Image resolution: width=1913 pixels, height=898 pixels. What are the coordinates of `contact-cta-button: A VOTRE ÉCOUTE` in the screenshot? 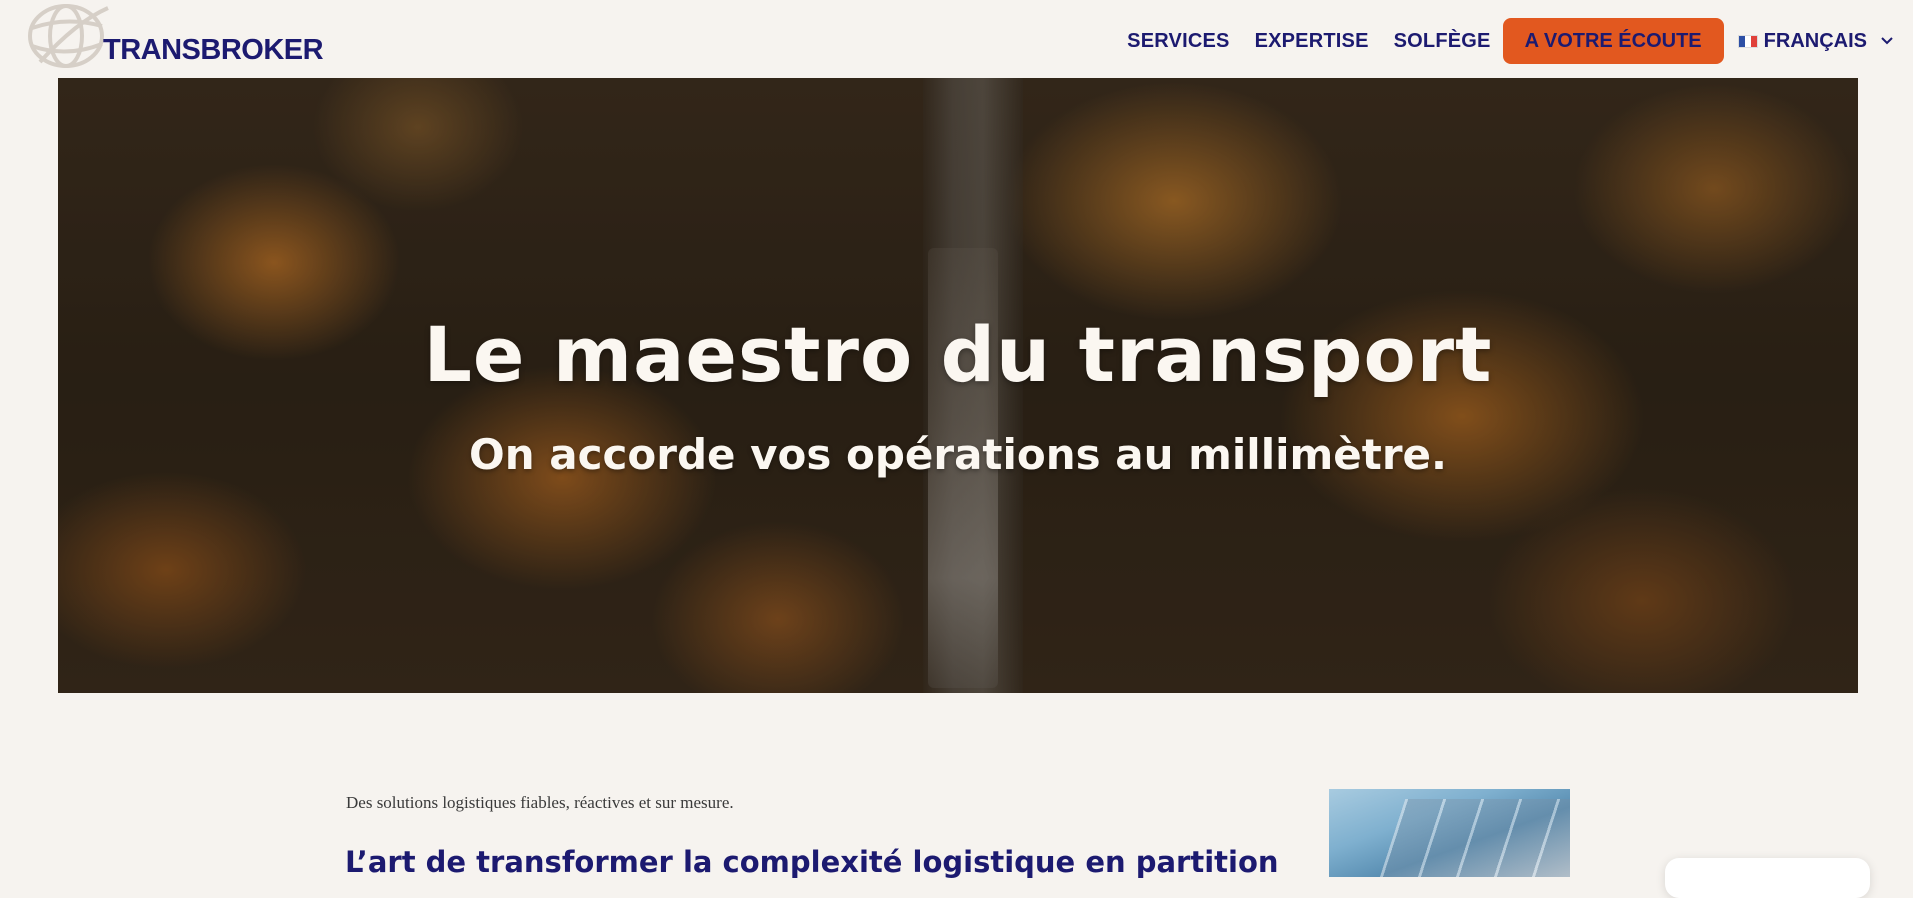 It's located at (1613, 41).